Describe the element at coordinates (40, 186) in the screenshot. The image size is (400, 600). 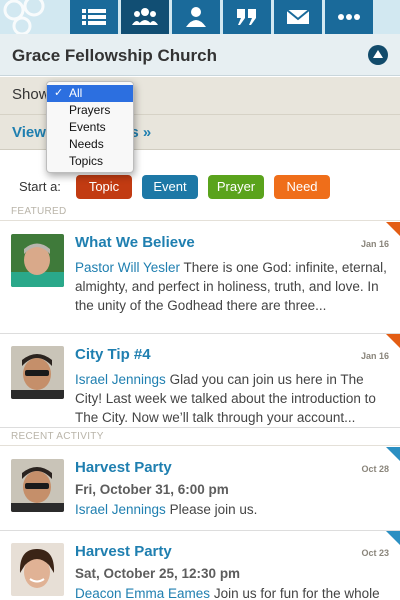
I see `start-a-label: Start a:` at that location.